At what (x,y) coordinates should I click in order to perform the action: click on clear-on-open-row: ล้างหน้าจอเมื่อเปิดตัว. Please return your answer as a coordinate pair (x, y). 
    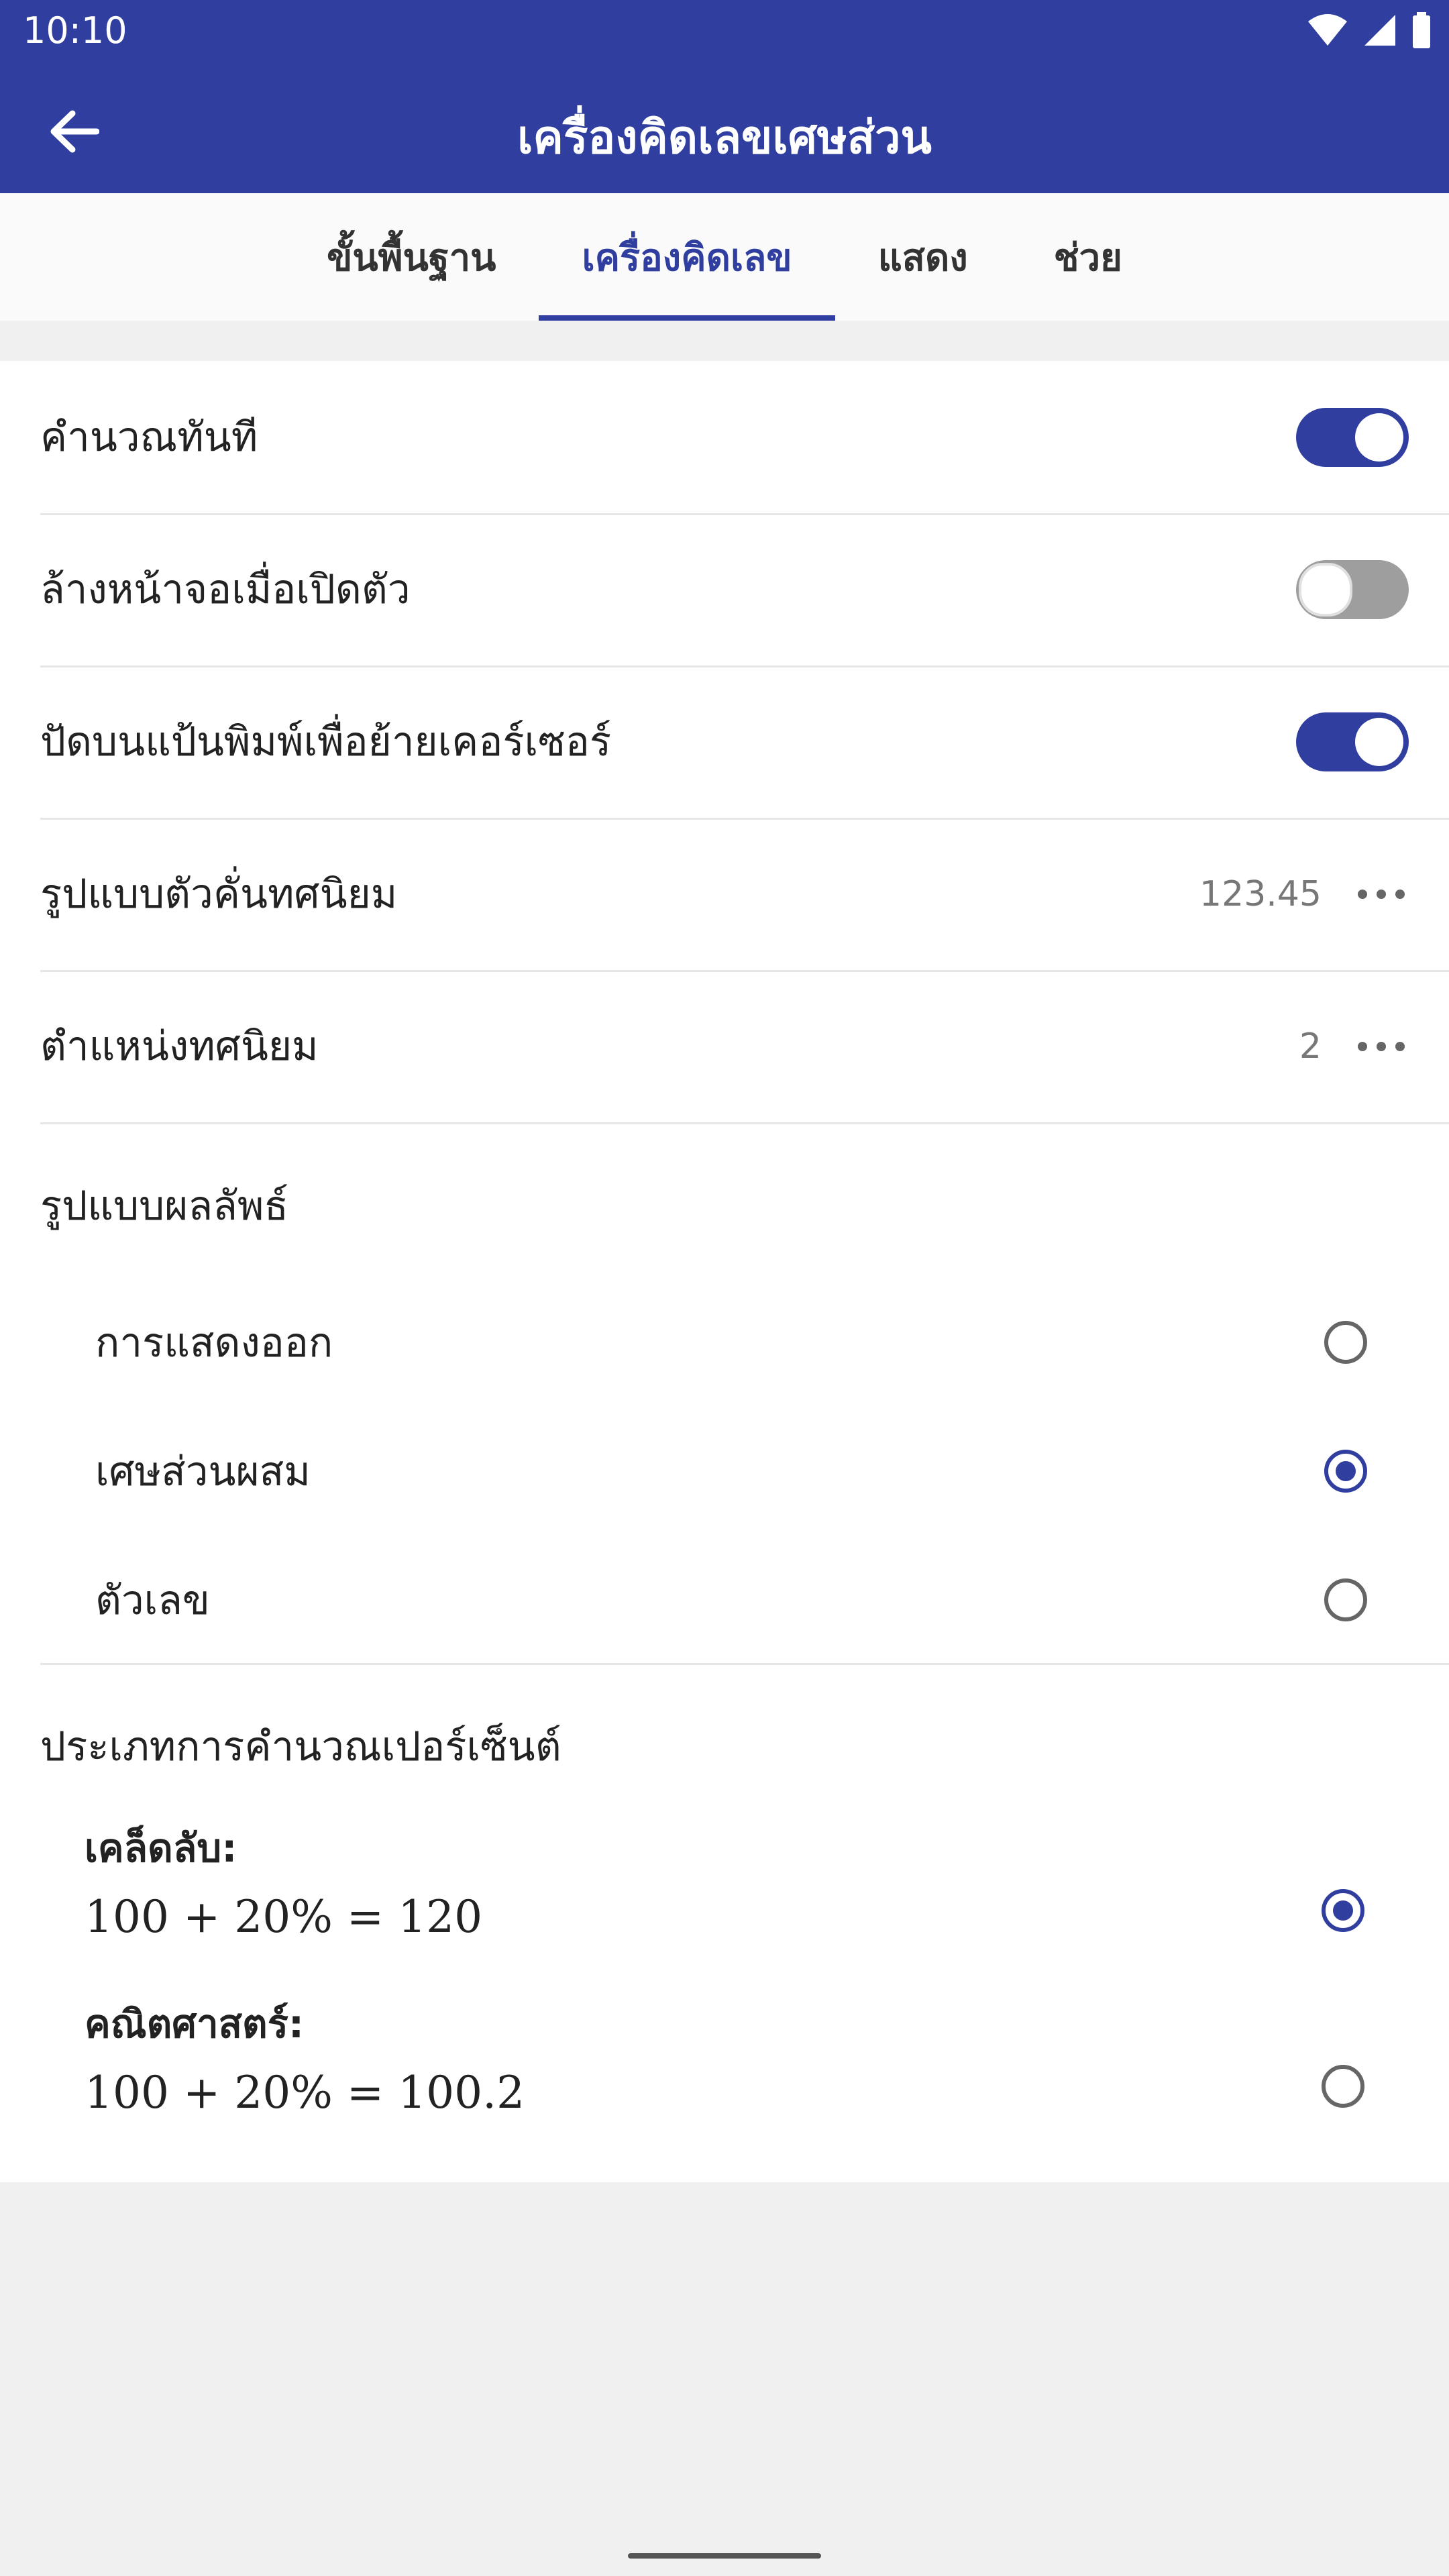
    Looking at the image, I should click on (744, 590).